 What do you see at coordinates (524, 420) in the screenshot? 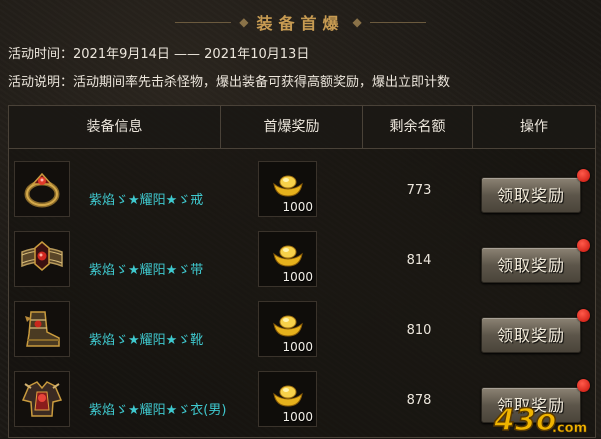
I see `svg-text: 43o` at bounding box center [524, 420].